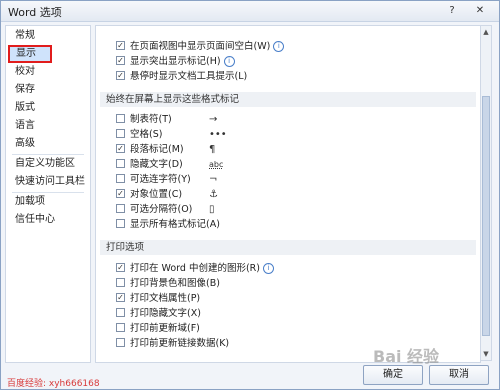 This screenshot has height=390, width=500. Describe the element at coordinates (48, 90) in the screenshot. I see `sidebar-item-save: 保存` at that location.